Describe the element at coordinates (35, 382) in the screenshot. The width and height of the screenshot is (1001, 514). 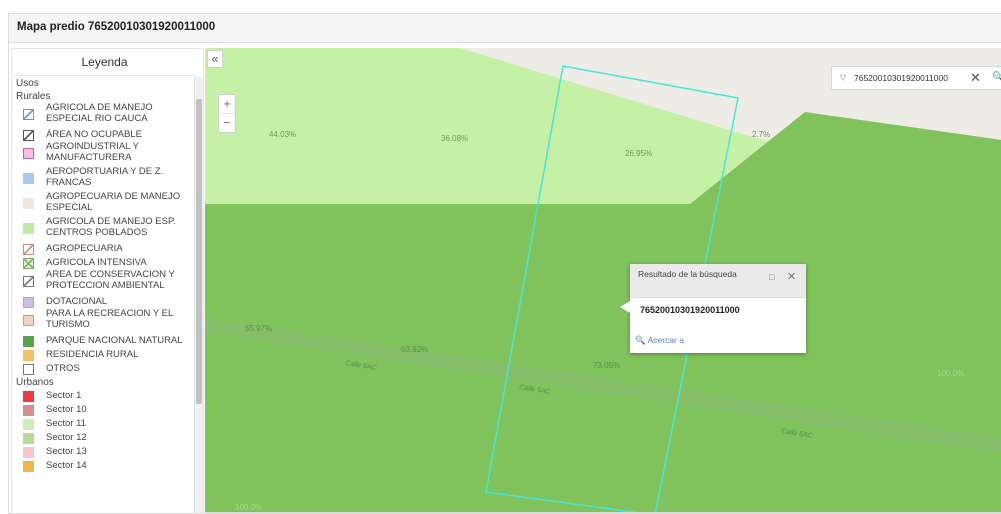
I see `legend-group-label: Urbanos` at that location.